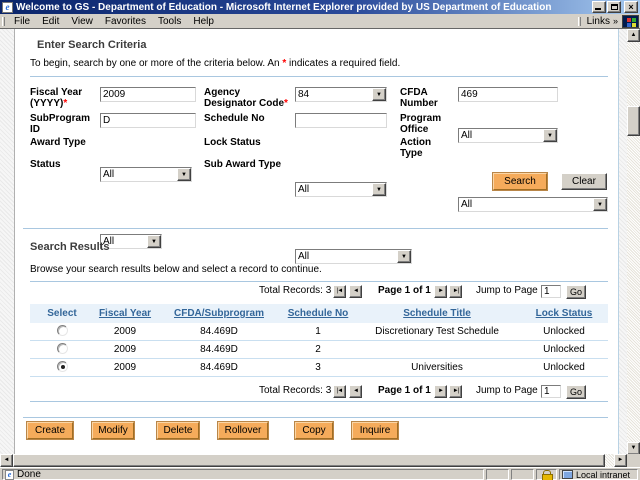 Image resolution: width=640 pixels, height=480 pixels. Describe the element at coordinates (60, 124) in the screenshot. I see `subprogram-id-label: SubProgram ID` at that location.